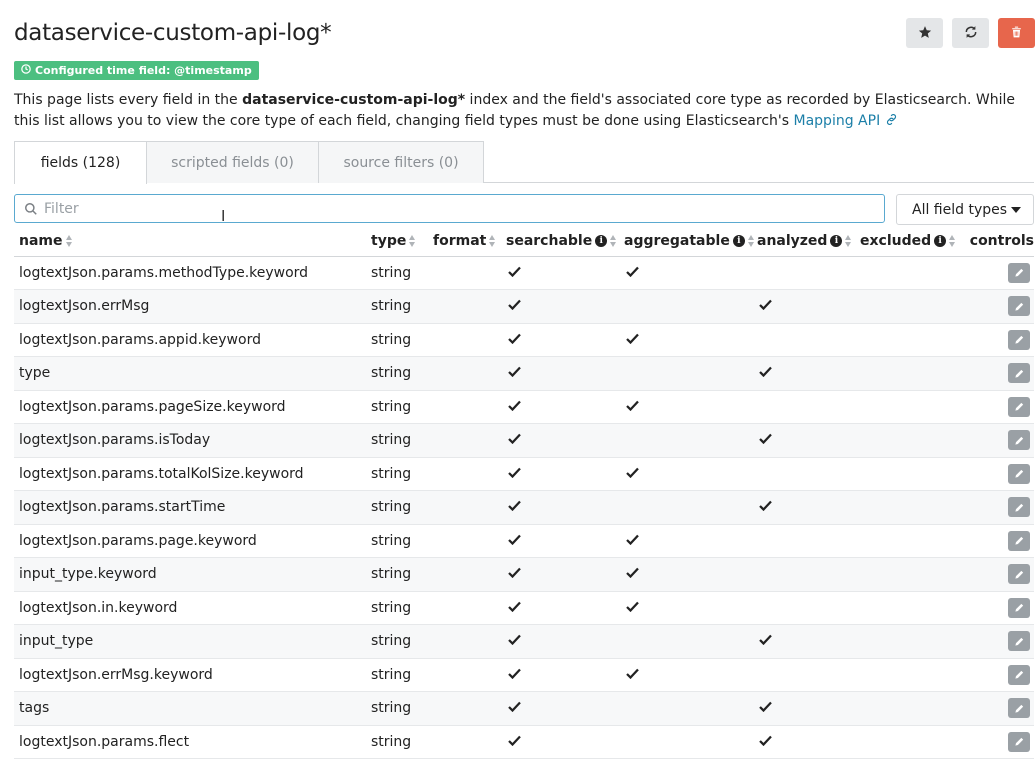 This screenshot has height=763, width=1036. I want to click on col-searchable: searchable i, so click(565, 242).